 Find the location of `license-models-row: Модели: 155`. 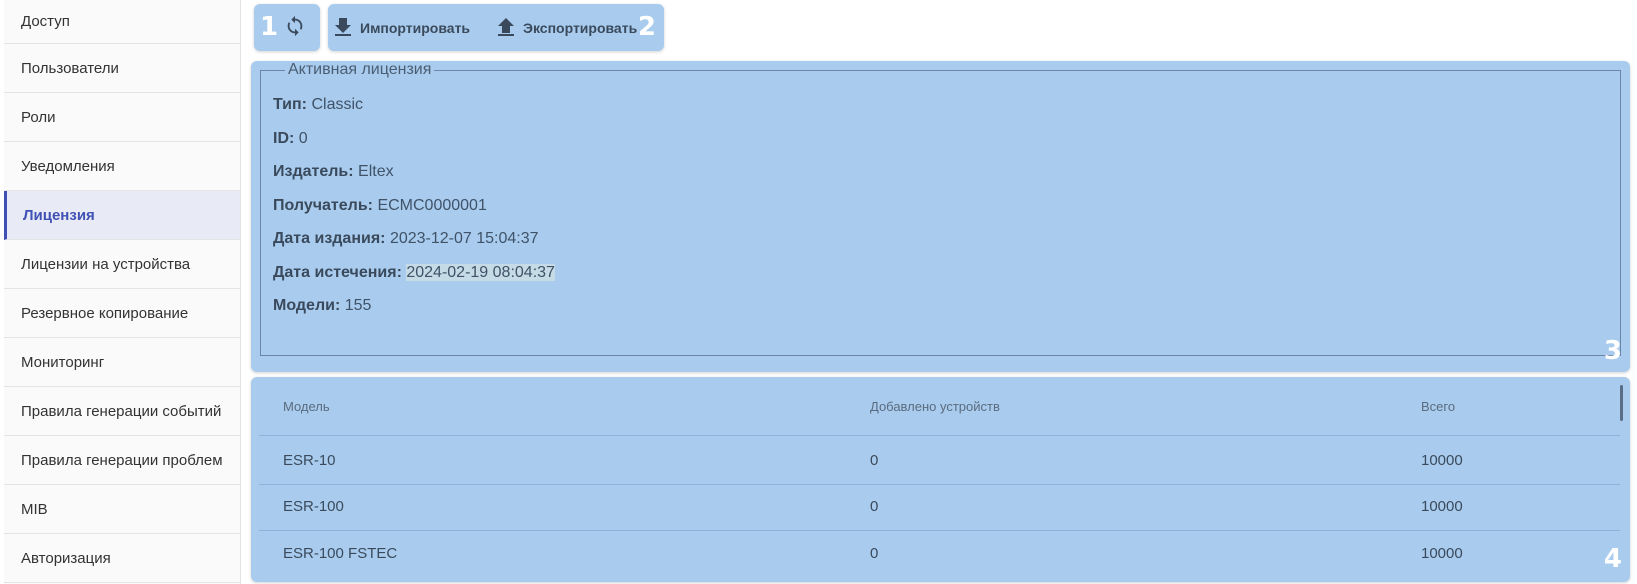

license-models-row: Модели: 155 is located at coordinates (322, 306).